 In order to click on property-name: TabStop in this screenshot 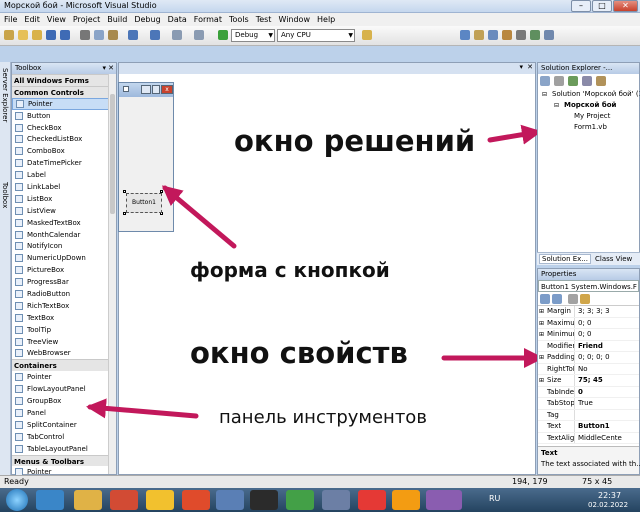, I will do `click(556, 403)`.